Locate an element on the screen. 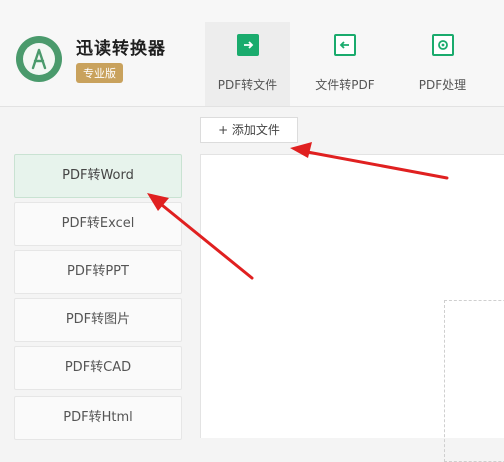 This screenshot has height=462, width=504. annotation-arrow-add-file is located at coordinates (369, 161).